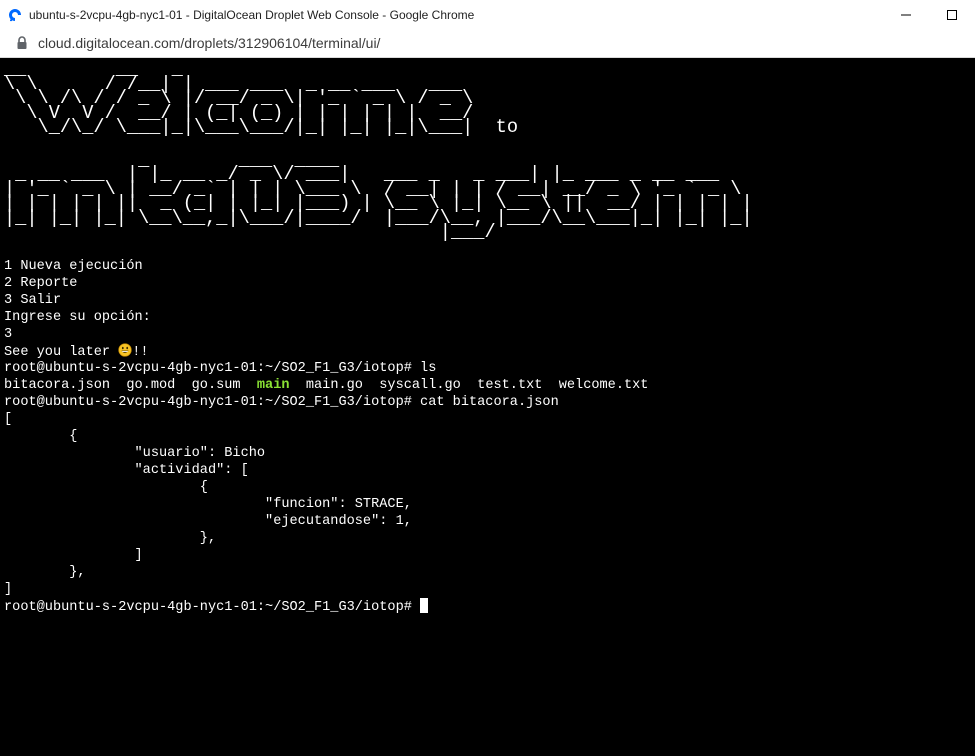  Describe the element at coordinates (8, 419) in the screenshot. I see `json-line: [` at that location.